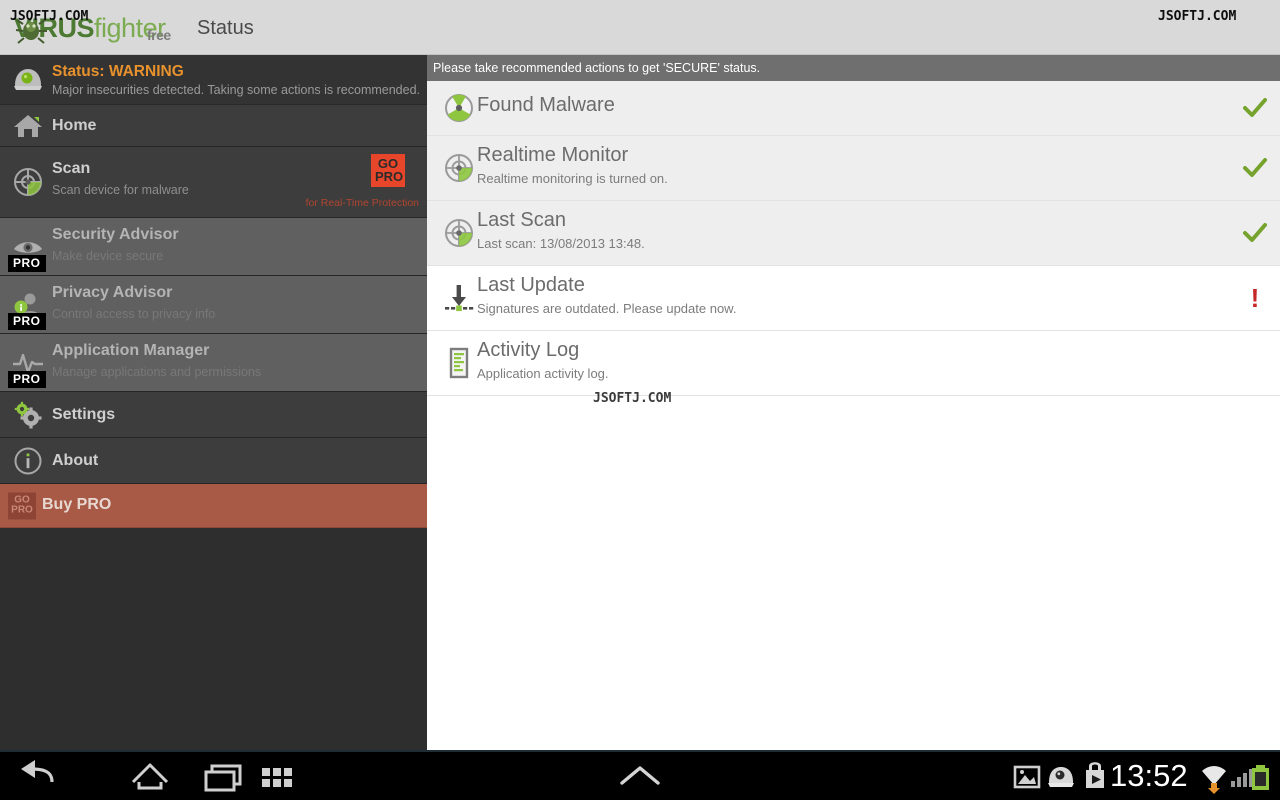 The width and height of the screenshot is (1280, 800). Describe the element at coordinates (159, 35) in the screenshot. I see `logo-edition-text: free` at that location.